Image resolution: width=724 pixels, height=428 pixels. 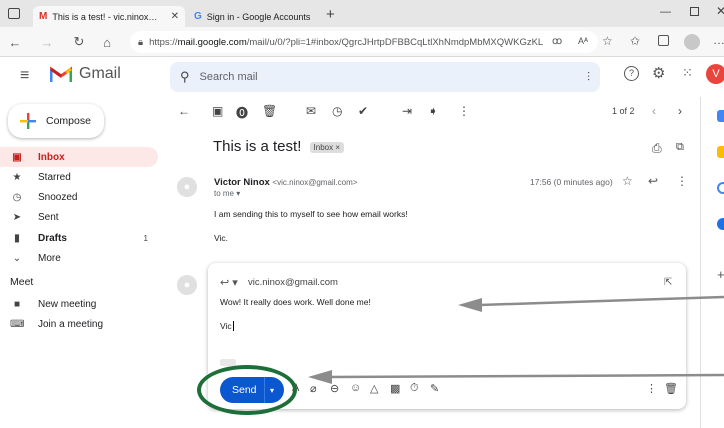 I want to click on sidebar-item-label: Inbox, so click(x=51, y=157).